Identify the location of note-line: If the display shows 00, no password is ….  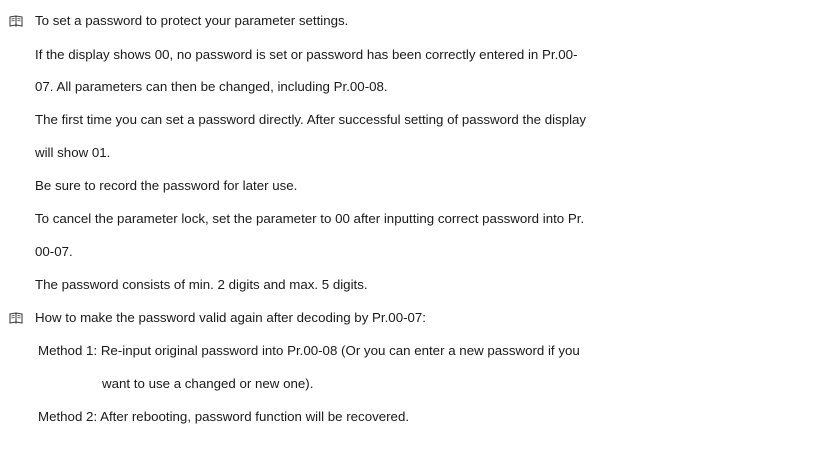
(306, 54).